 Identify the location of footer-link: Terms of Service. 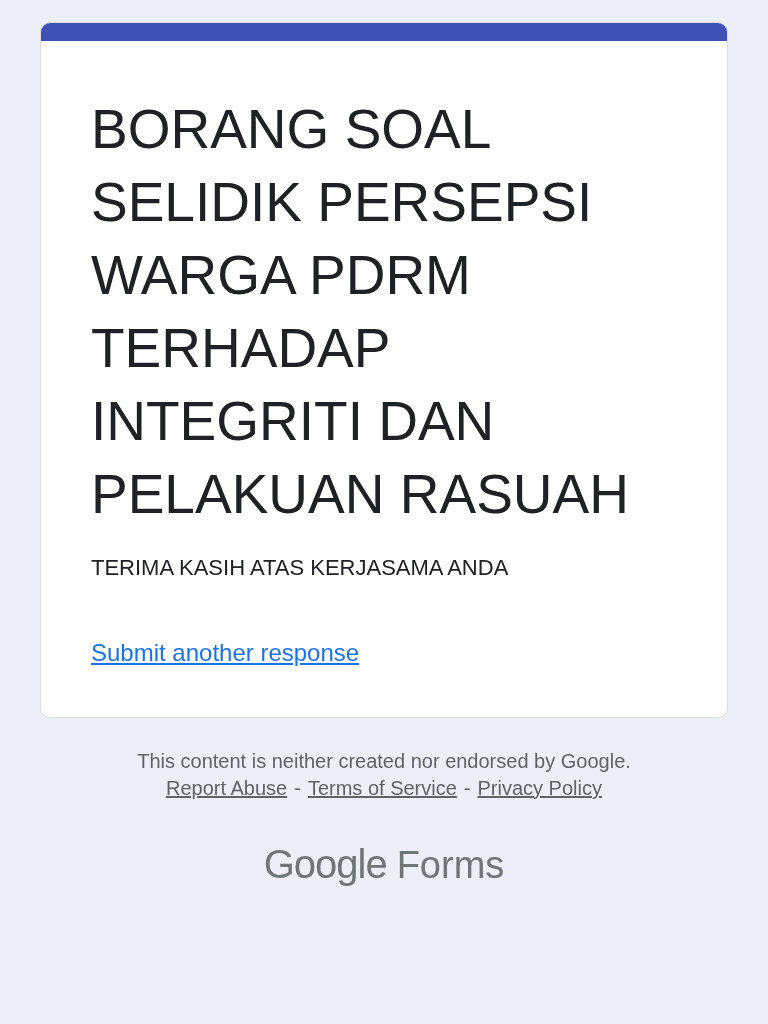
(382, 788).